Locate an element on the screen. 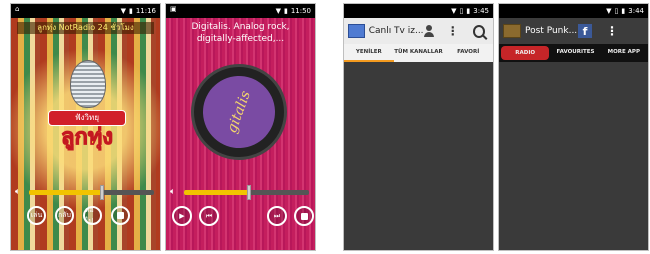 The image size is (650, 254). tab-bar: YENİLER TÜM KANALLAR FAVORİ is located at coordinates (418, 53).